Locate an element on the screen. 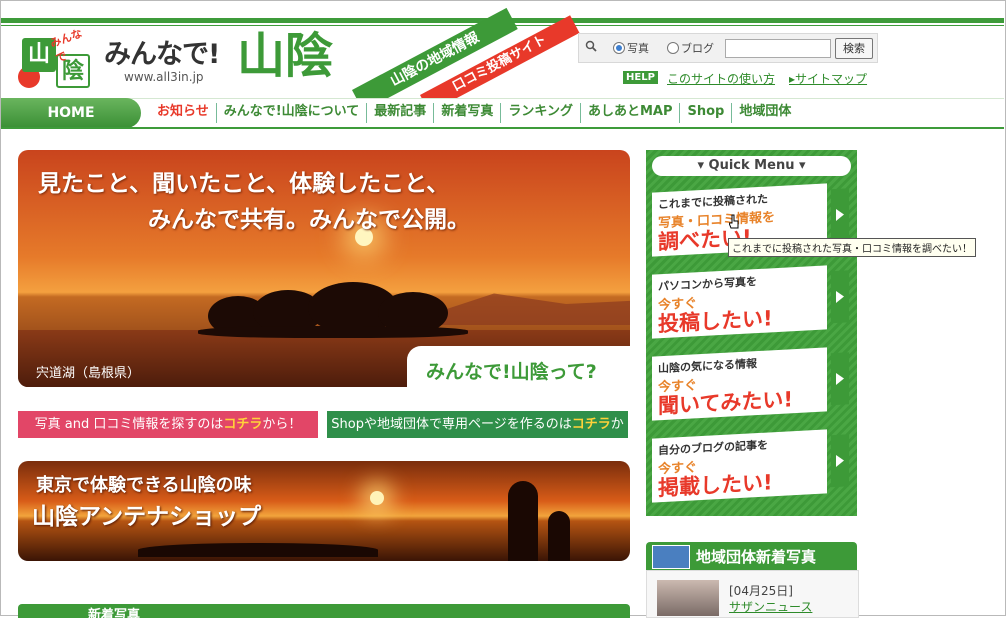 The height and width of the screenshot is (623, 1006). antenna-sun is located at coordinates (377, 498).